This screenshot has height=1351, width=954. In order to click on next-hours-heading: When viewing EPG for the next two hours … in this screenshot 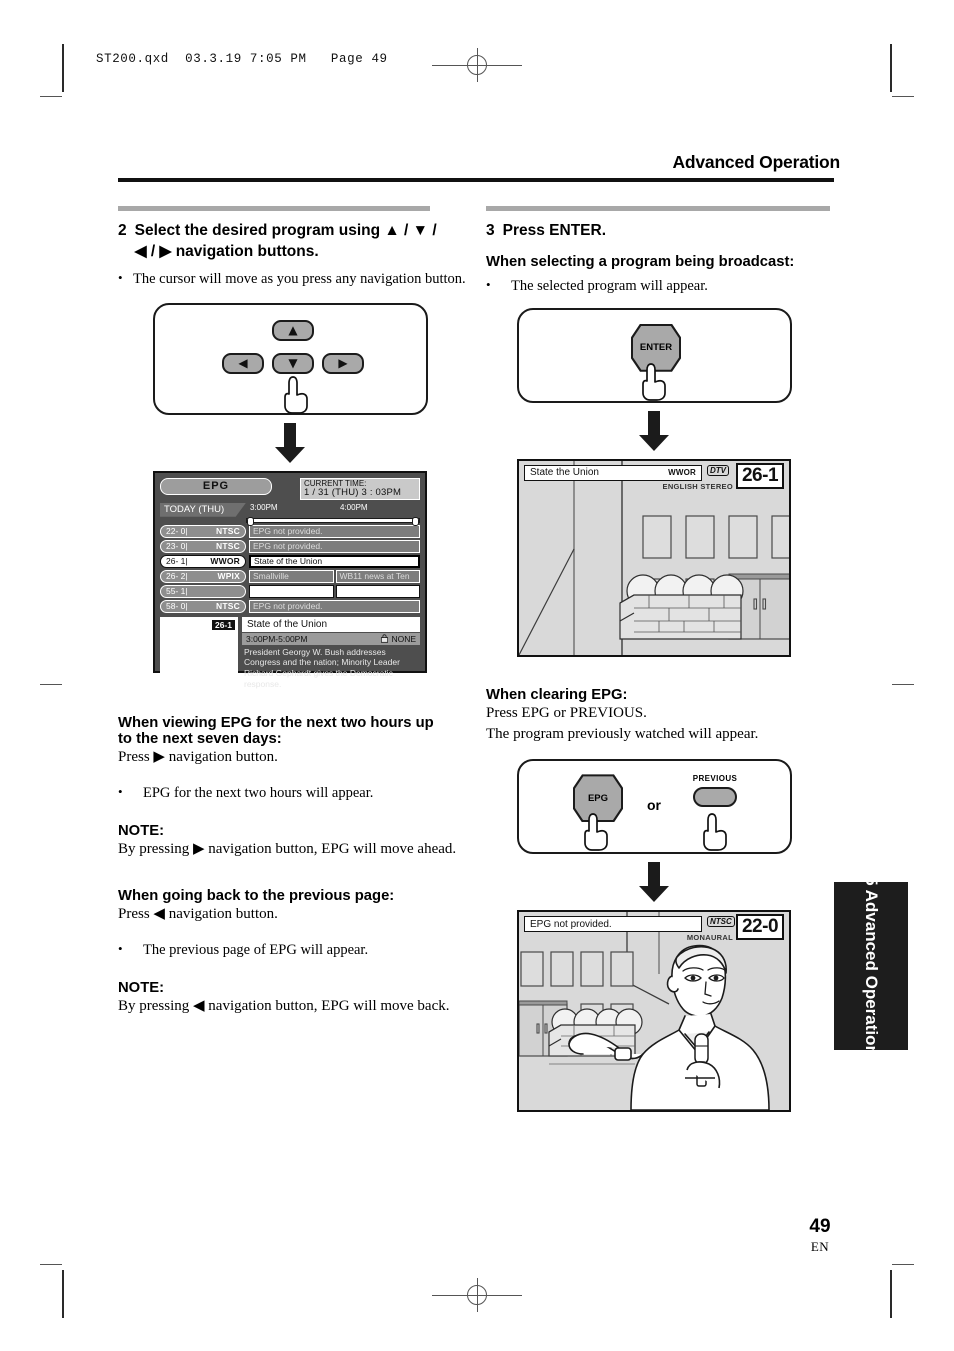, I will do `click(298, 731)`.